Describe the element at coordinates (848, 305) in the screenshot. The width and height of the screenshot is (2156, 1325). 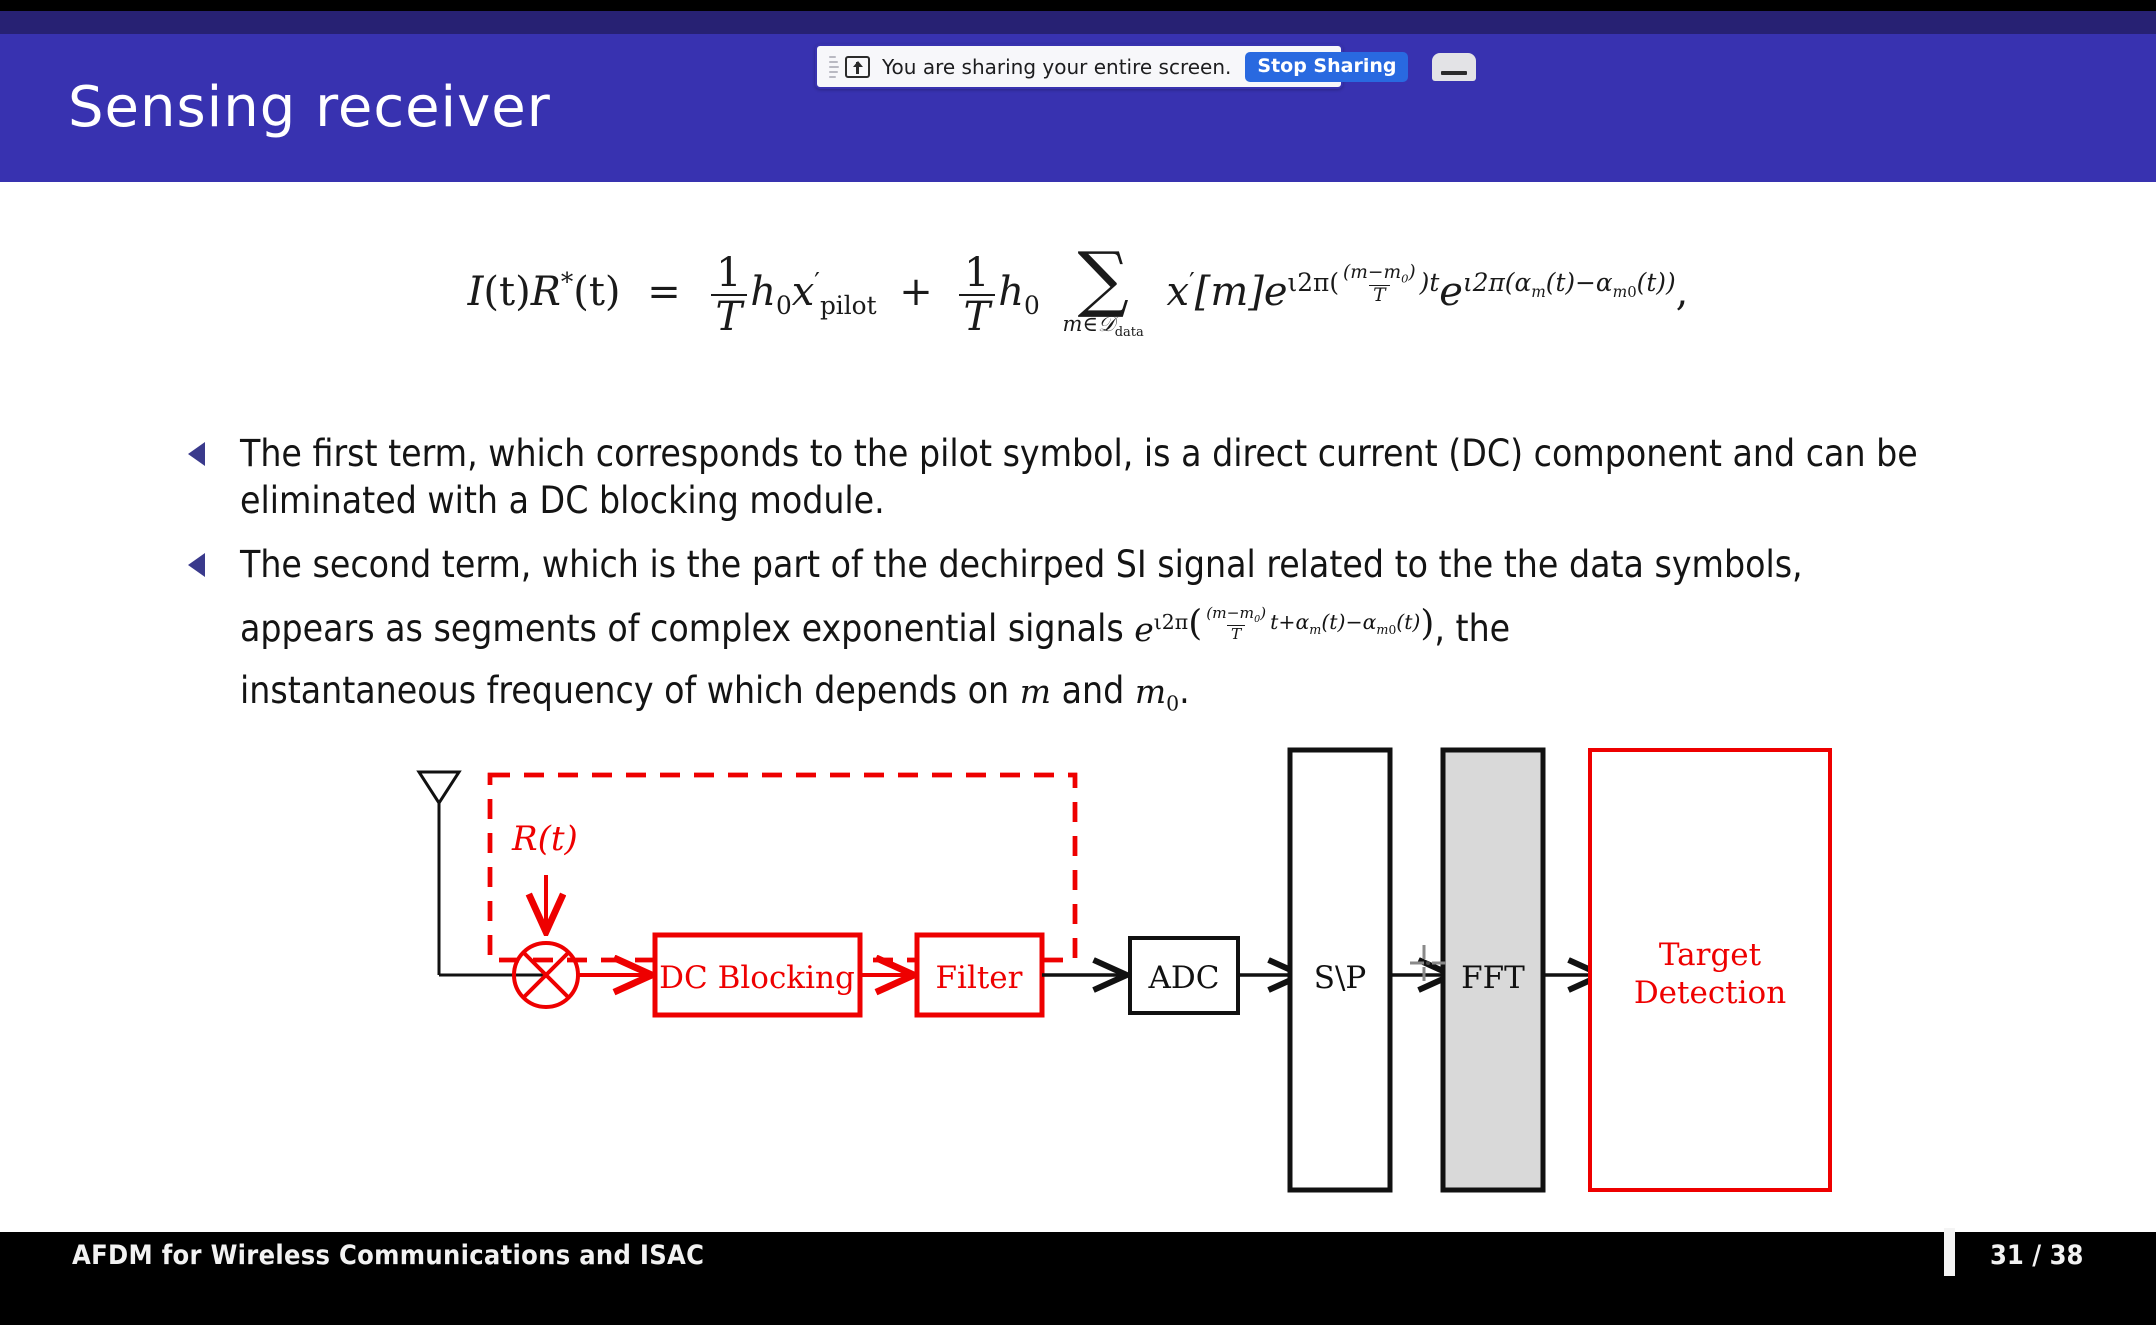
I see `eq-pilot-sub: pilot` at that location.